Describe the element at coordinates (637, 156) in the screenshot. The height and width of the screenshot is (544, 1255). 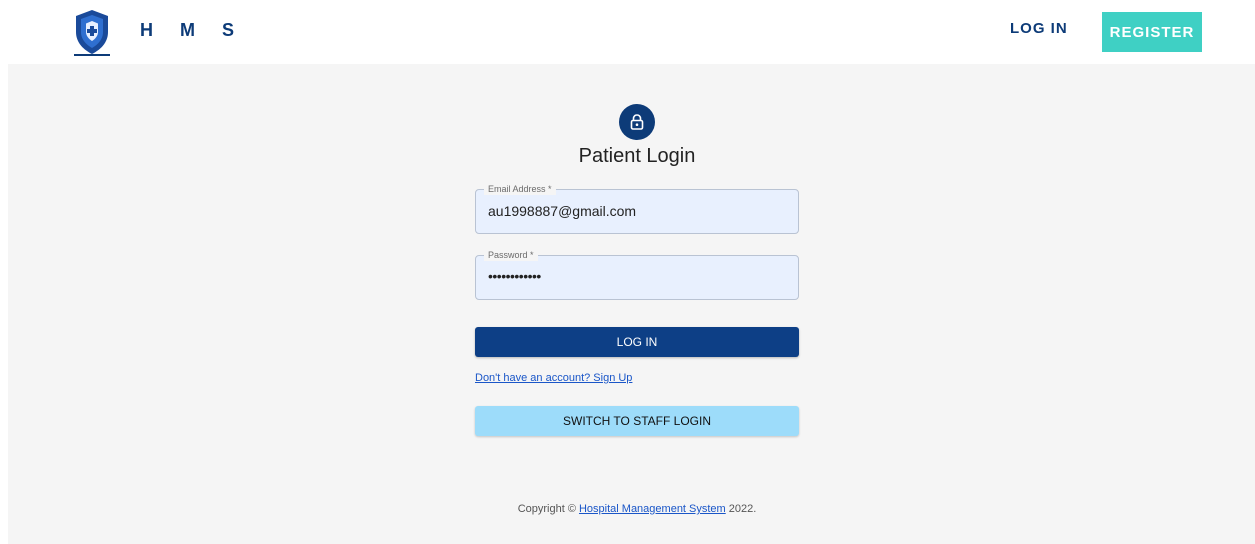
I see `page-title: Patient Login` at that location.